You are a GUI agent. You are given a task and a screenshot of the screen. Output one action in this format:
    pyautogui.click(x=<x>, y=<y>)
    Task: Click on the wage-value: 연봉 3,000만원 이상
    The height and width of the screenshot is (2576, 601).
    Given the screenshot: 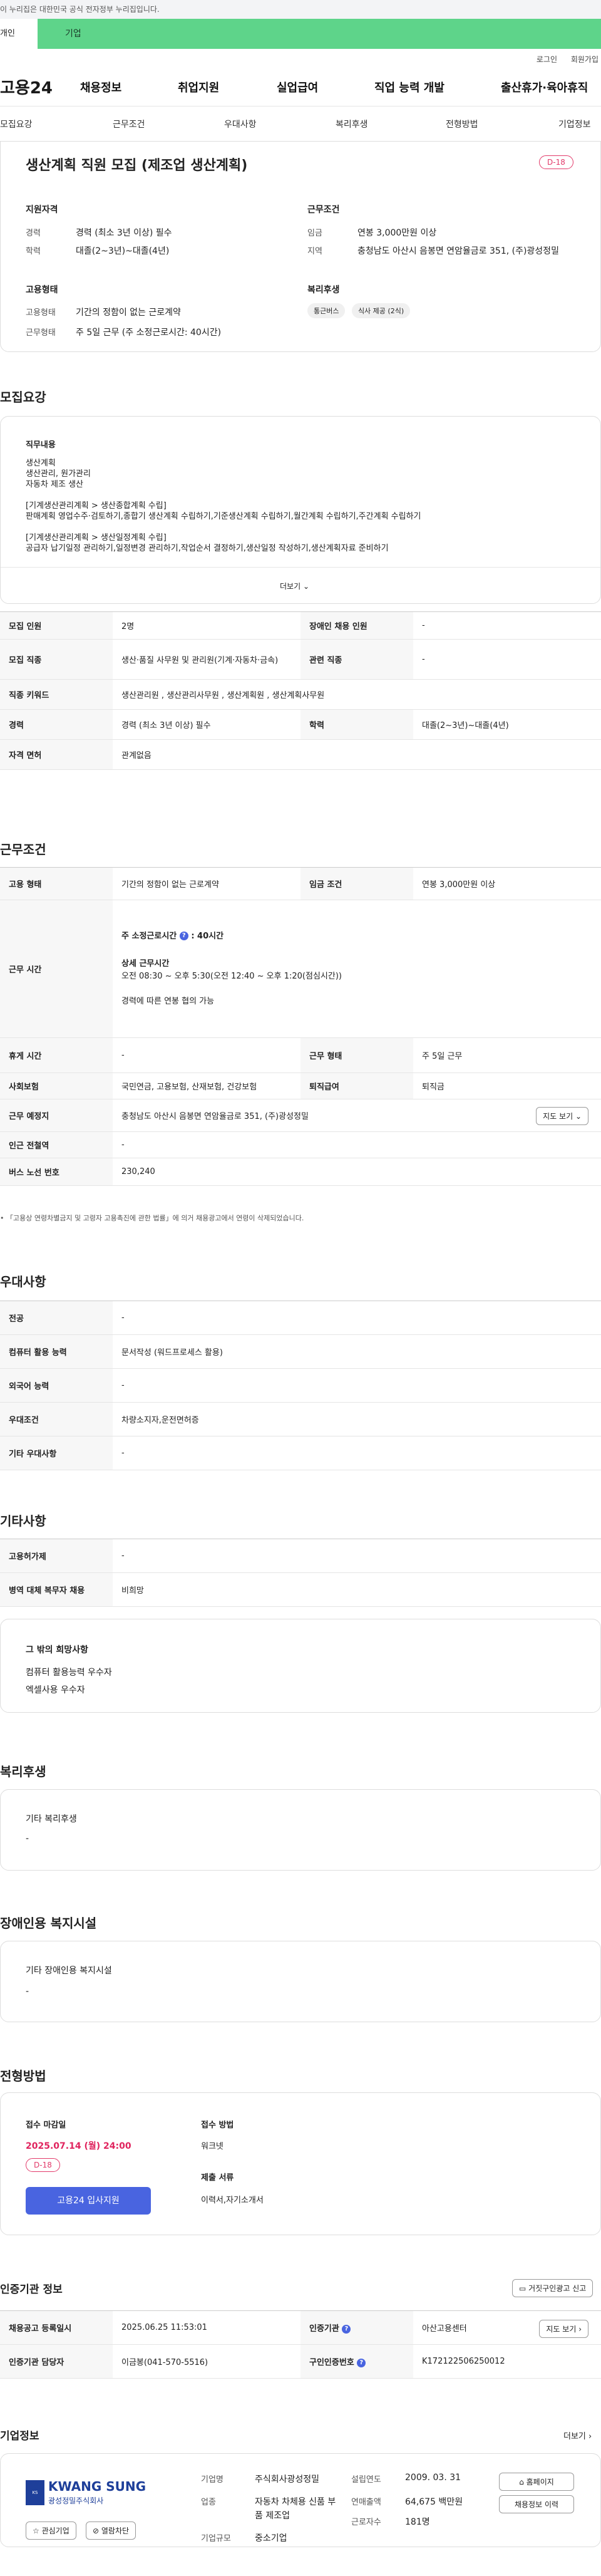 What is the action you would take?
    pyautogui.click(x=397, y=233)
    